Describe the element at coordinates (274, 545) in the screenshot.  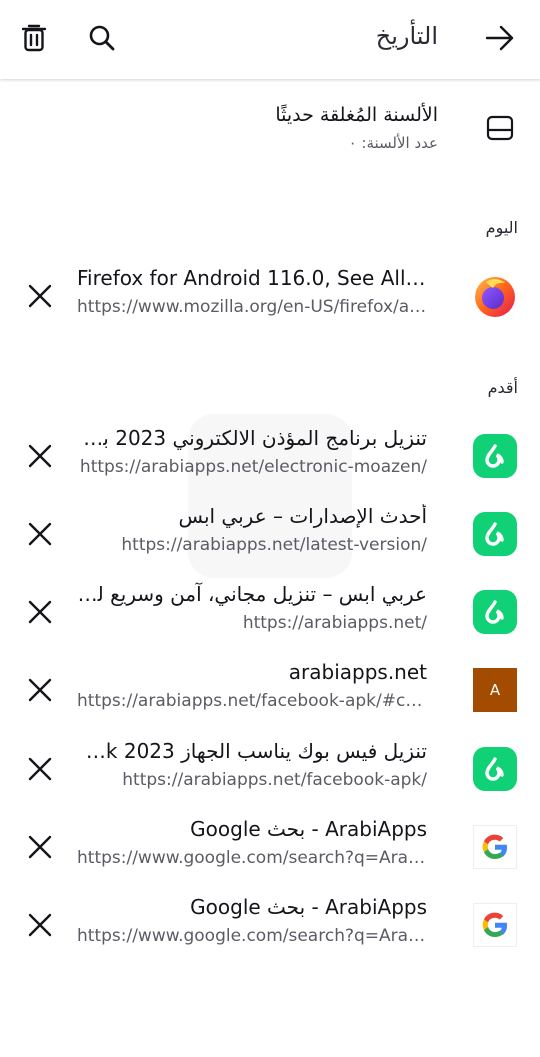
I see `history-item-url: https://arabiapps.net/latest-version/` at that location.